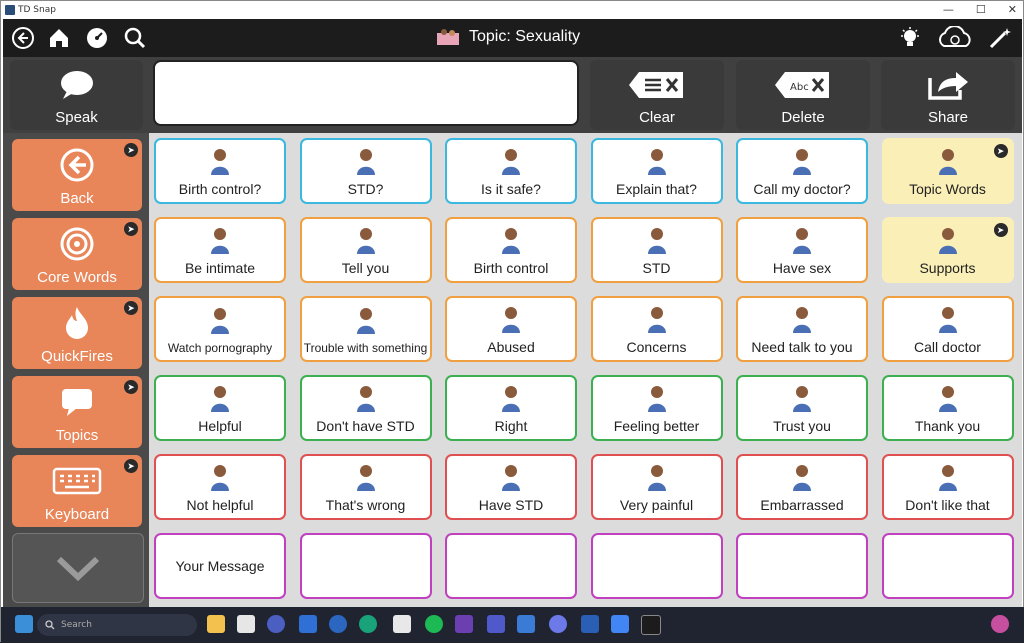 The width and height of the screenshot is (1024, 643). What do you see at coordinates (59, 38) in the screenshot?
I see `home-icon` at bounding box center [59, 38].